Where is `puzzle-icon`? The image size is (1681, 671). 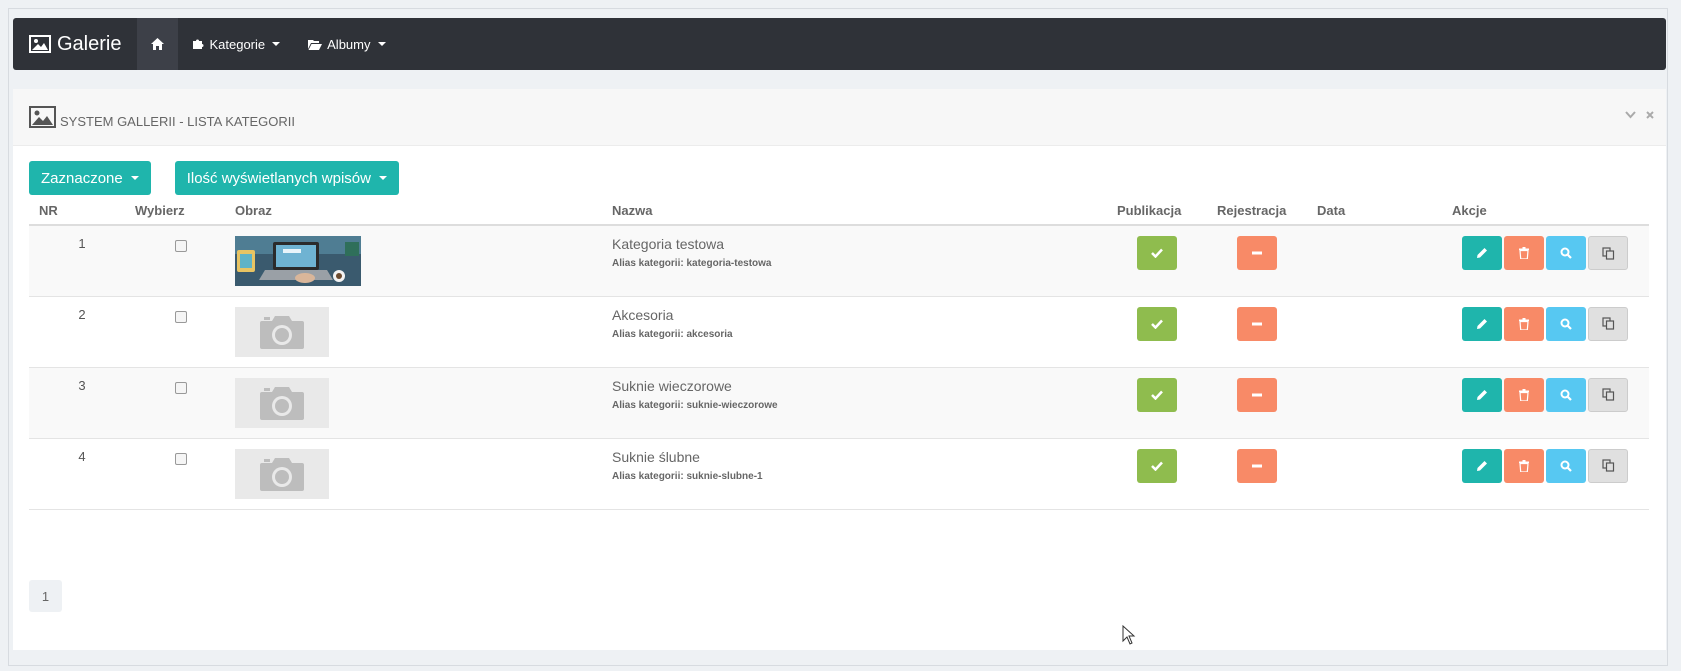
puzzle-icon is located at coordinates (198, 44).